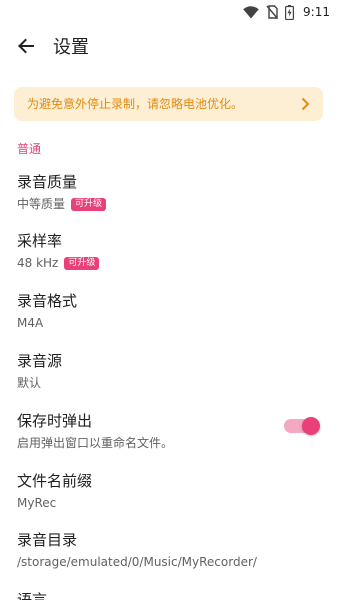  I want to click on pref-summary: 默认, so click(29, 383).